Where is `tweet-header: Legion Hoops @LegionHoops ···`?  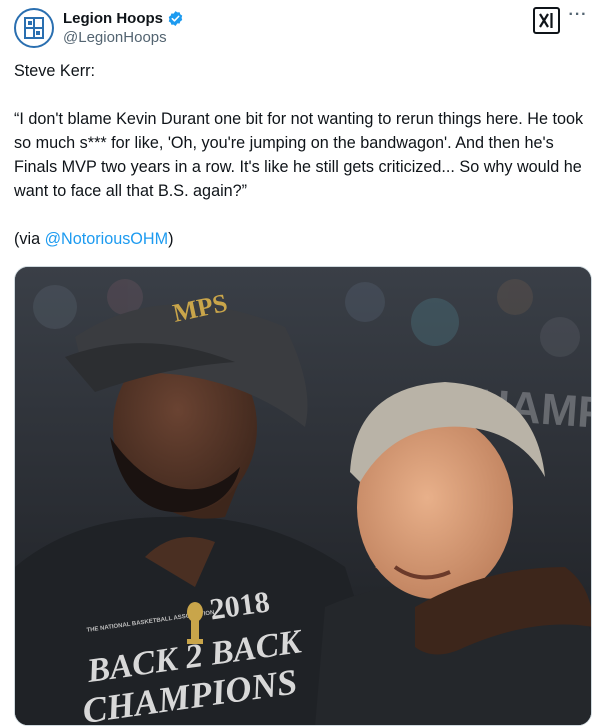
tweet-header: Legion Hoops @LegionHoops ··· is located at coordinates (301, 27).